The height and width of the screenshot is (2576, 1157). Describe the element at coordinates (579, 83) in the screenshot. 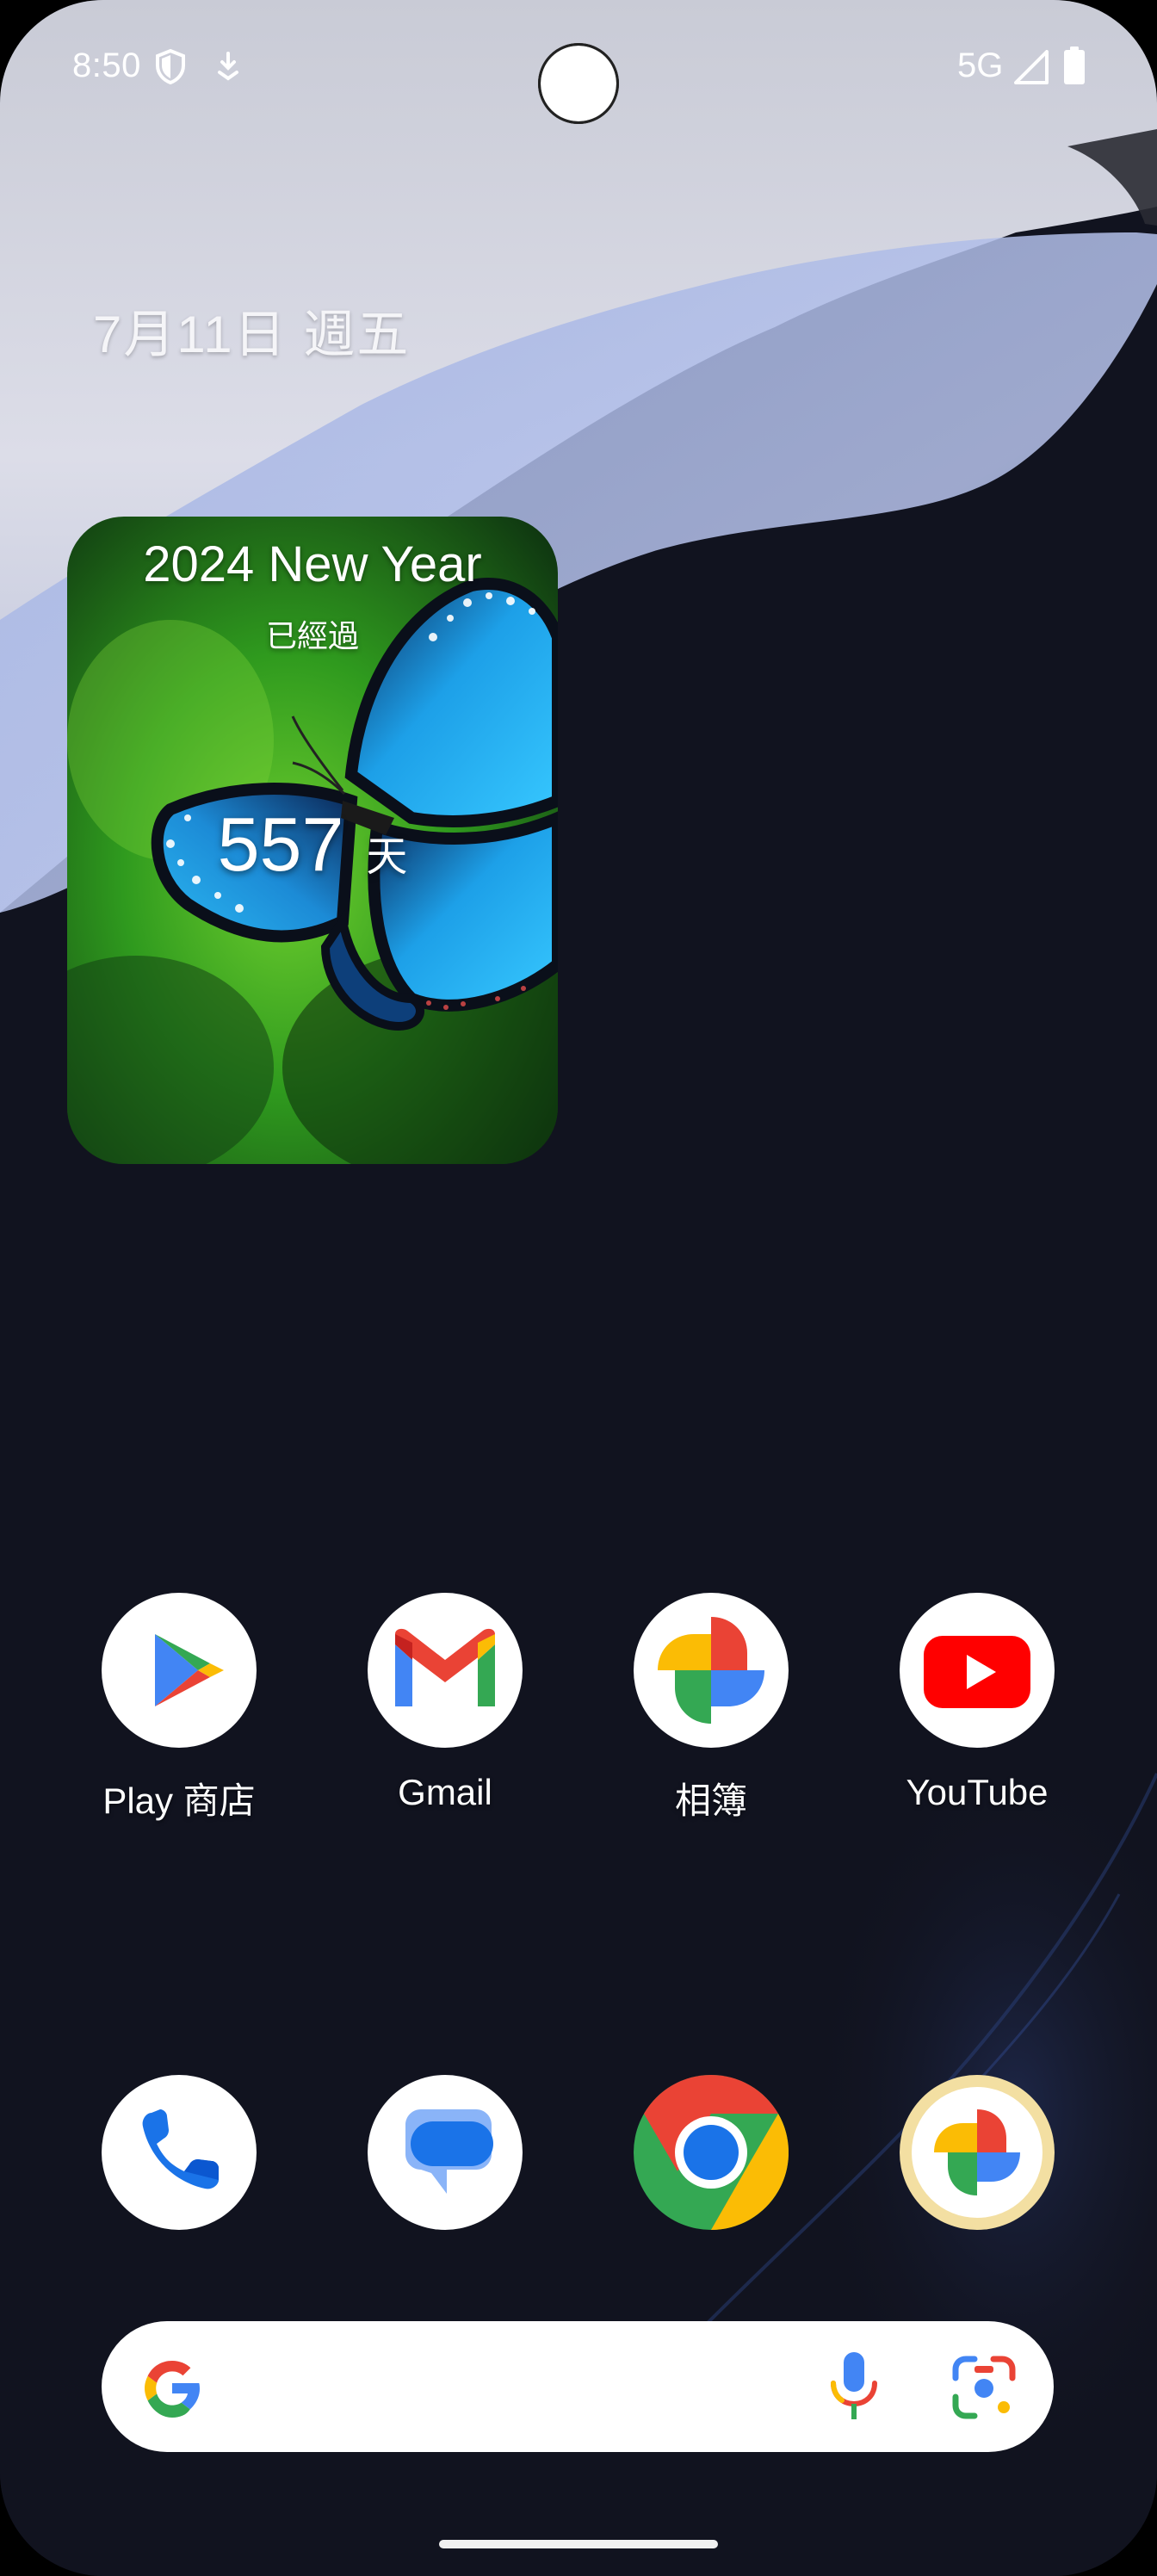

I see `camera-cutout` at that location.